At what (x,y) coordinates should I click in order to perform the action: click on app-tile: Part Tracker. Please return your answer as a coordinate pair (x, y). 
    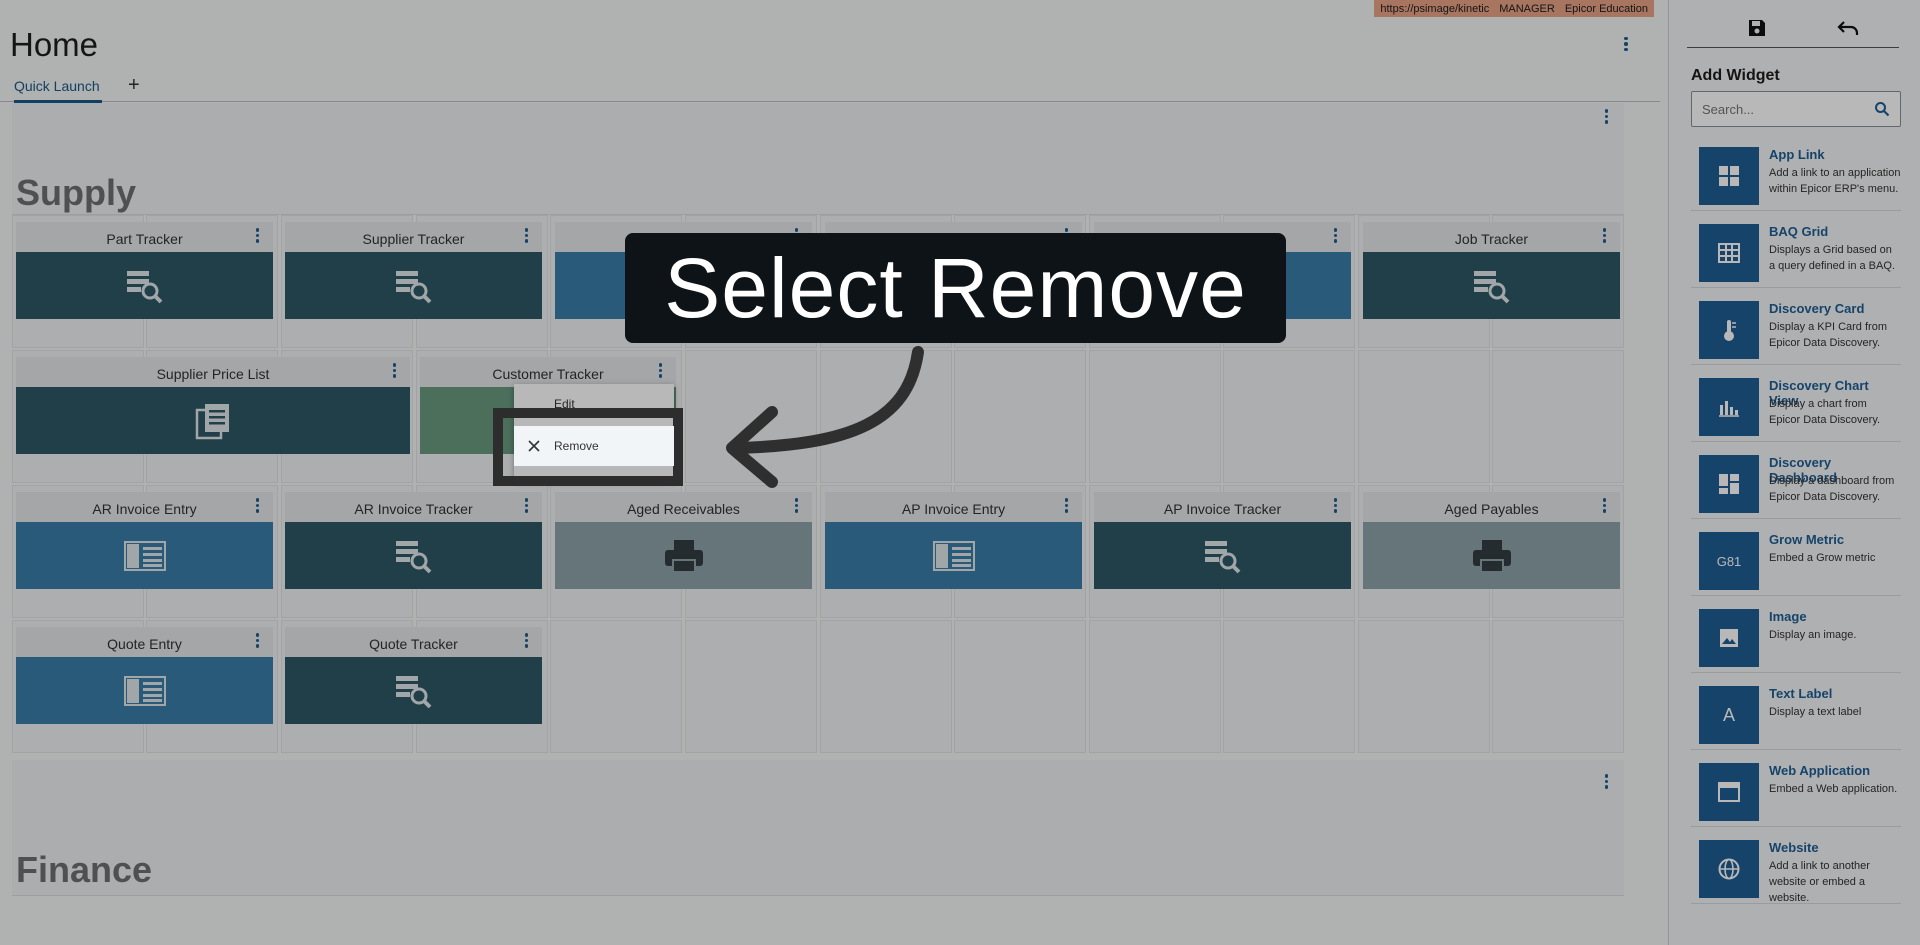
    Looking at the image, I should click on (144, 270).